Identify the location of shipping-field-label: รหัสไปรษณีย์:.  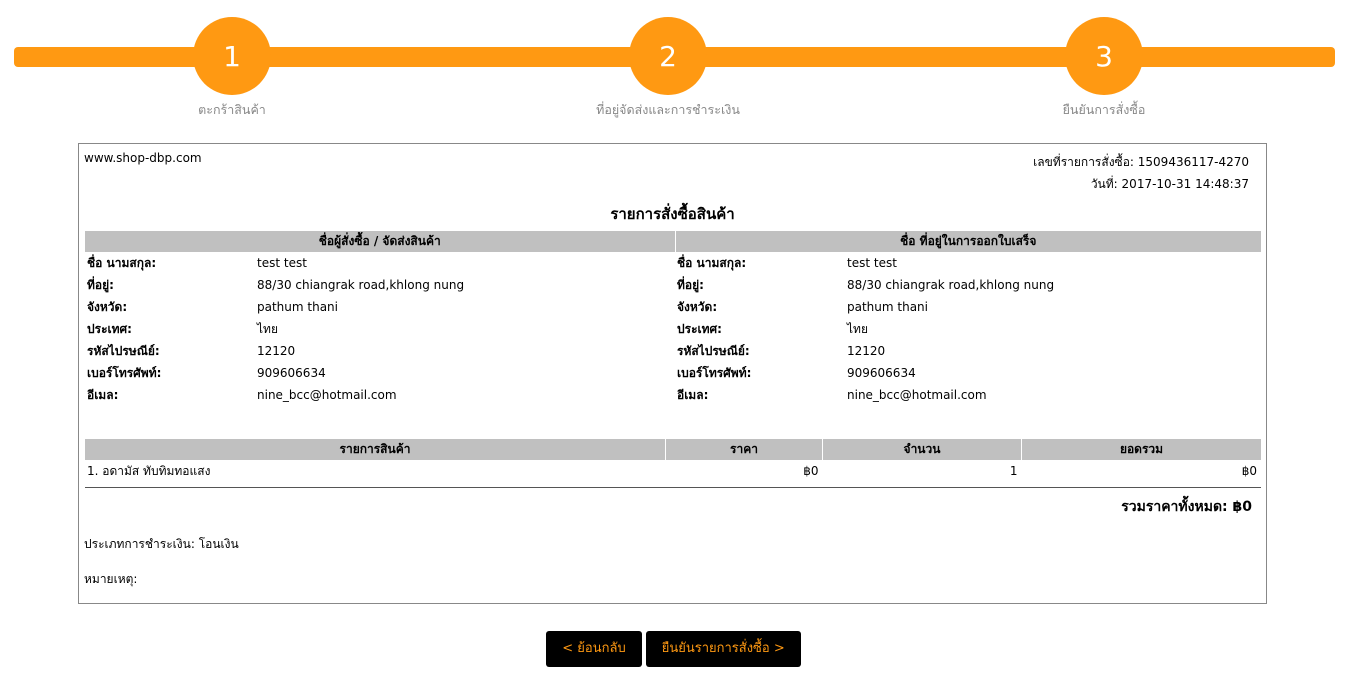
(123, 350).